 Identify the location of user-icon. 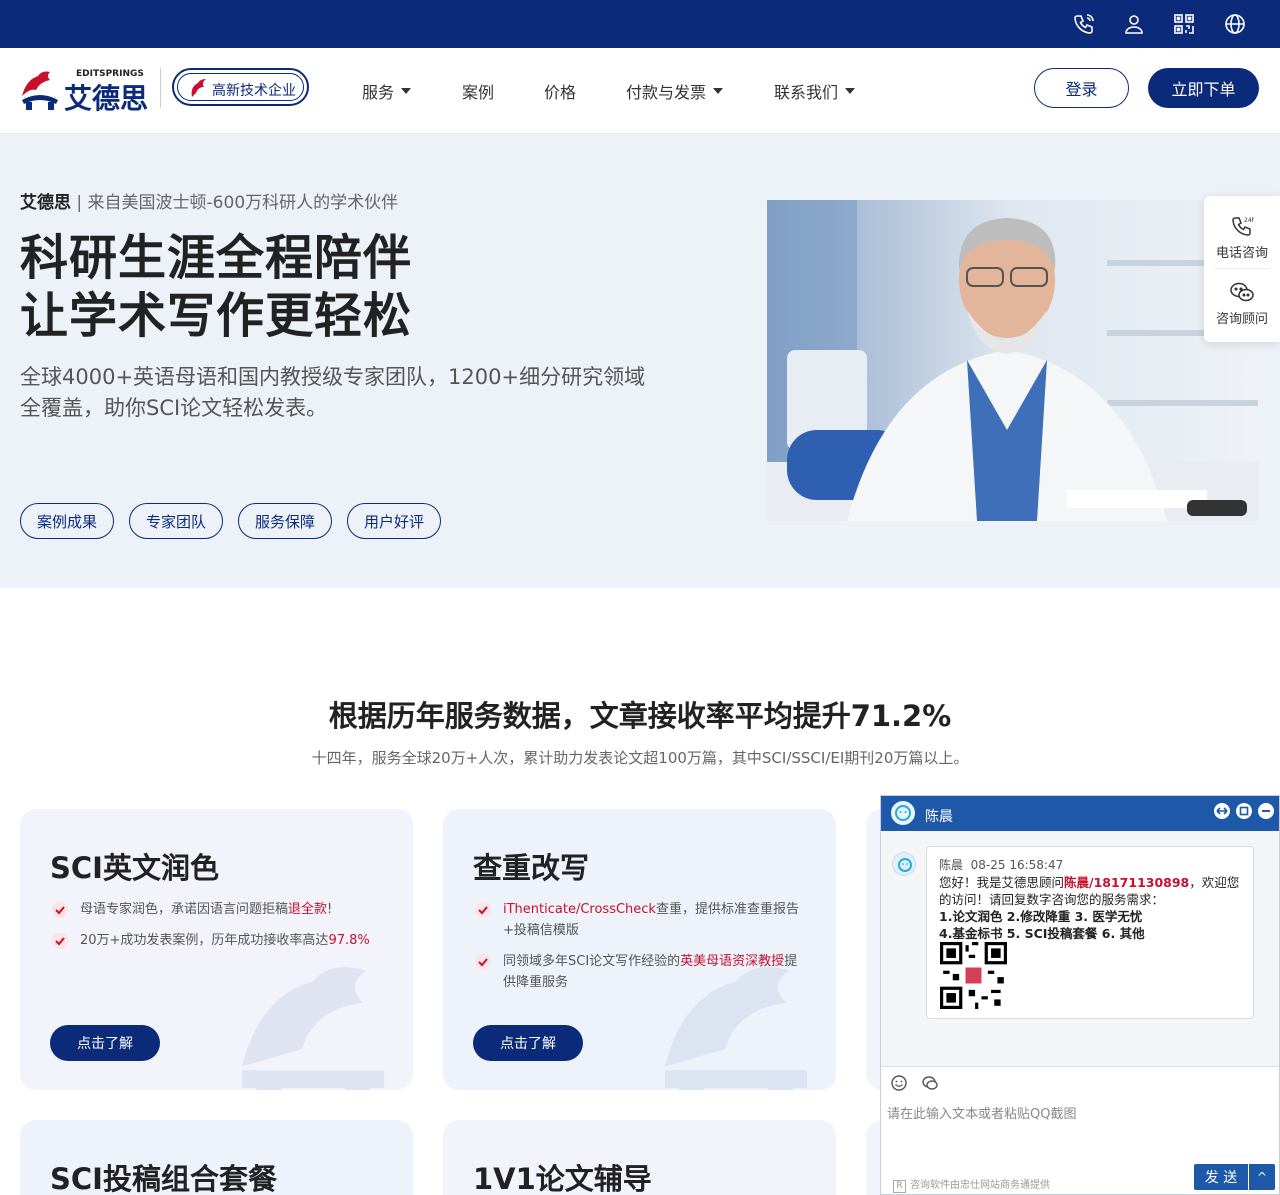
(1134, 24).